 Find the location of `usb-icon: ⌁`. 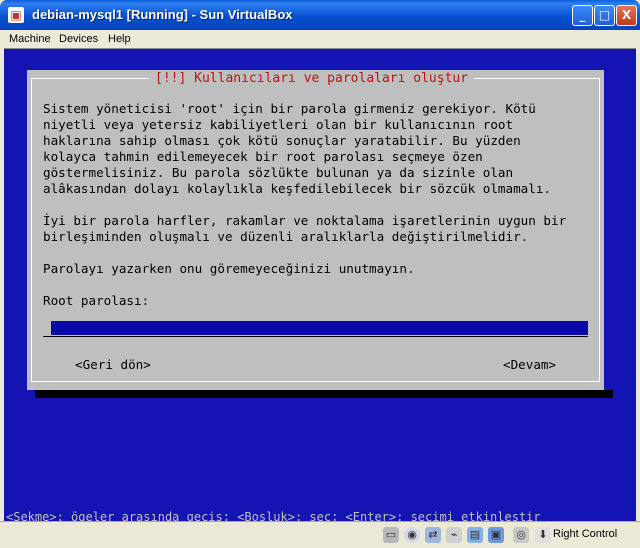

usb-icon: ⌁ is located at coordinates (454, 535).